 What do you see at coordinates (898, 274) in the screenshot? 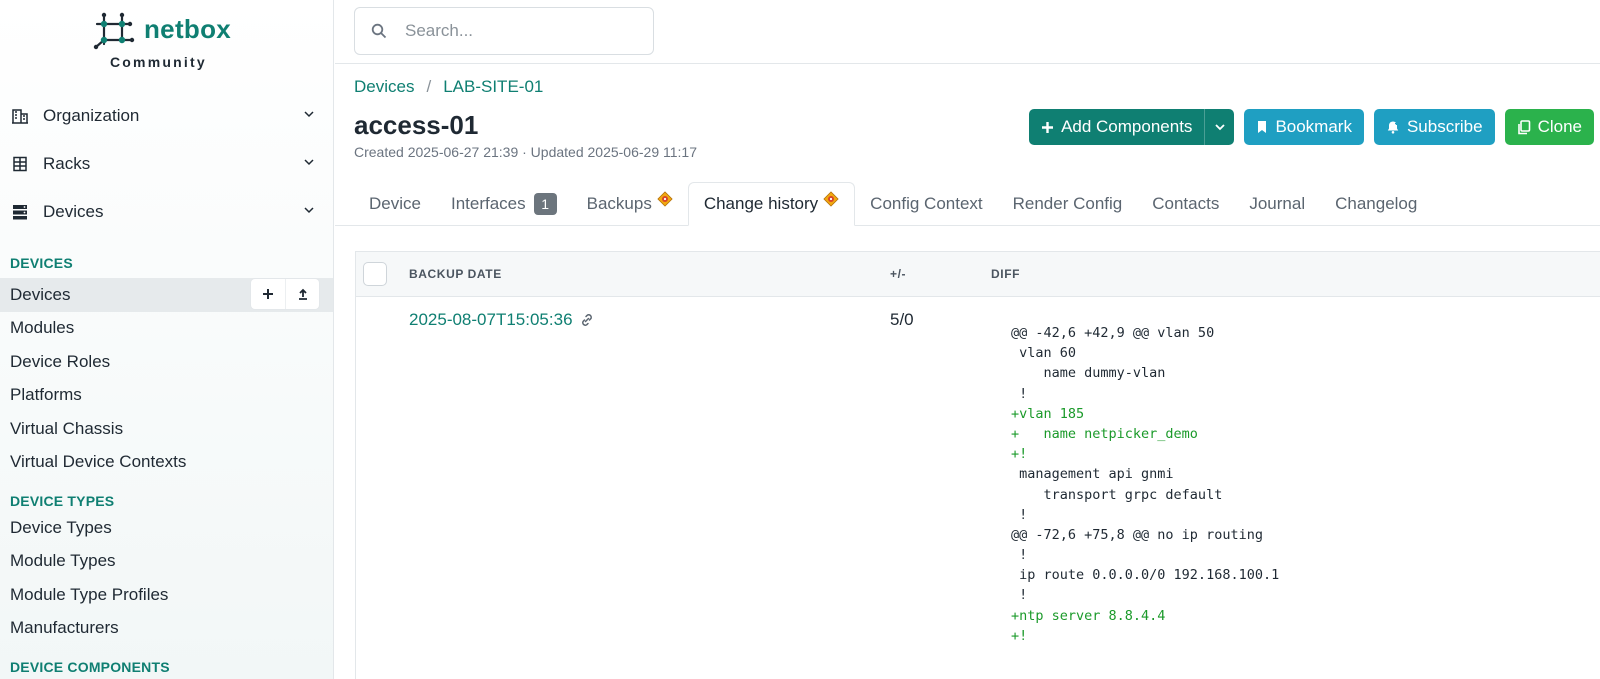
I see `column-header-delta: +/-` at bounding box center [898, 274].